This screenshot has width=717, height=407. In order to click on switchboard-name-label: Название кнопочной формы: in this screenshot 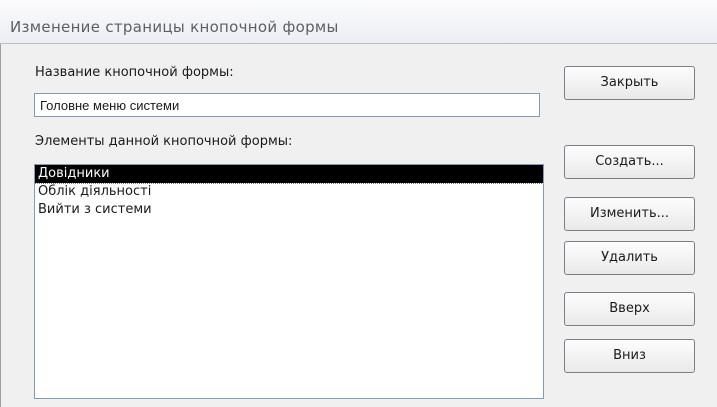, I will do `click(134, 72)`.